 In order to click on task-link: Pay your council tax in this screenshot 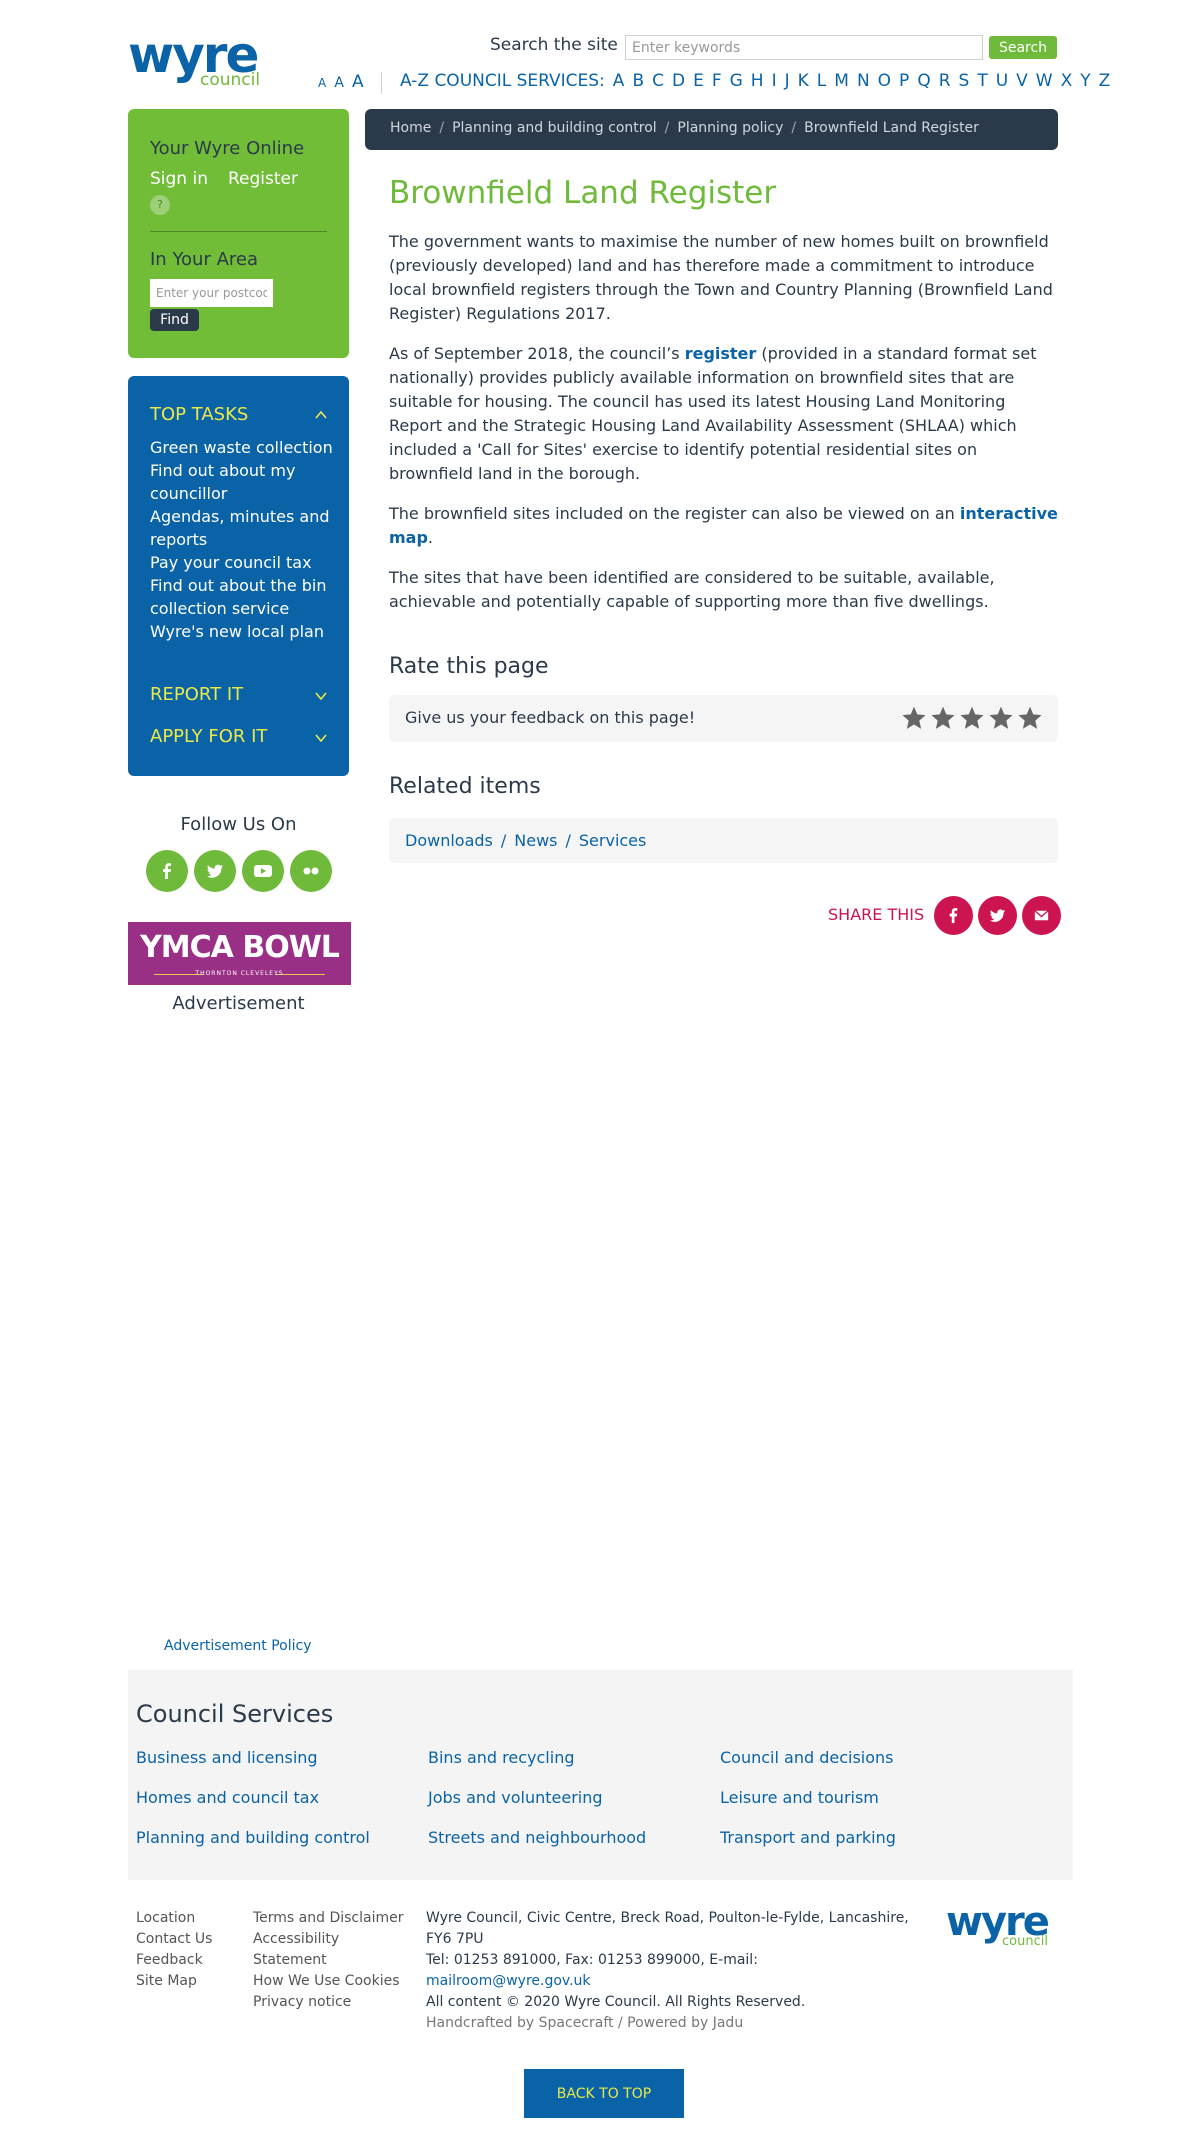, I will do `click(245, 562)`.